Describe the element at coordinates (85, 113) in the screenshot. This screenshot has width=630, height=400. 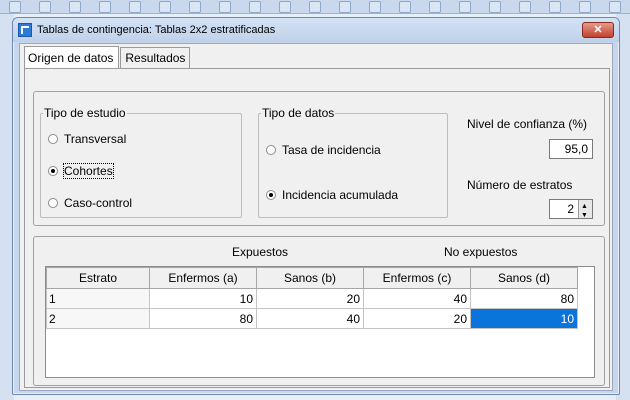
I see `study-type-legend: Tipo de estudio` at that location.